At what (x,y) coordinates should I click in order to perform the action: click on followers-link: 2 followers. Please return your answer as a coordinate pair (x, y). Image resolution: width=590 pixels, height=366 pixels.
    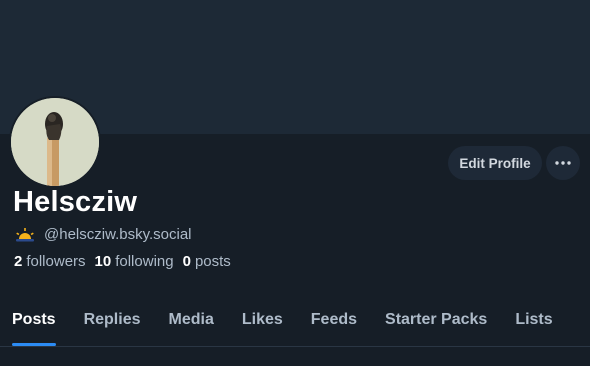
    Looking at the image, I should click on (50, 261).